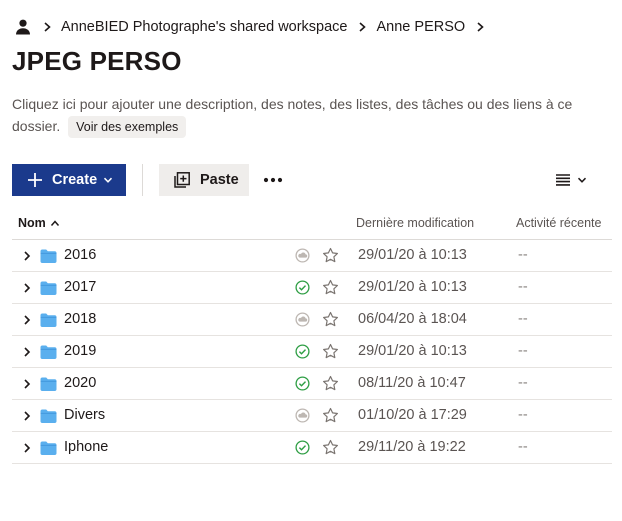 This screenshot has height=521, width=622. I want to click on table-row: Iphone 29/11/20 à 19:22 --, so click(312, 448).